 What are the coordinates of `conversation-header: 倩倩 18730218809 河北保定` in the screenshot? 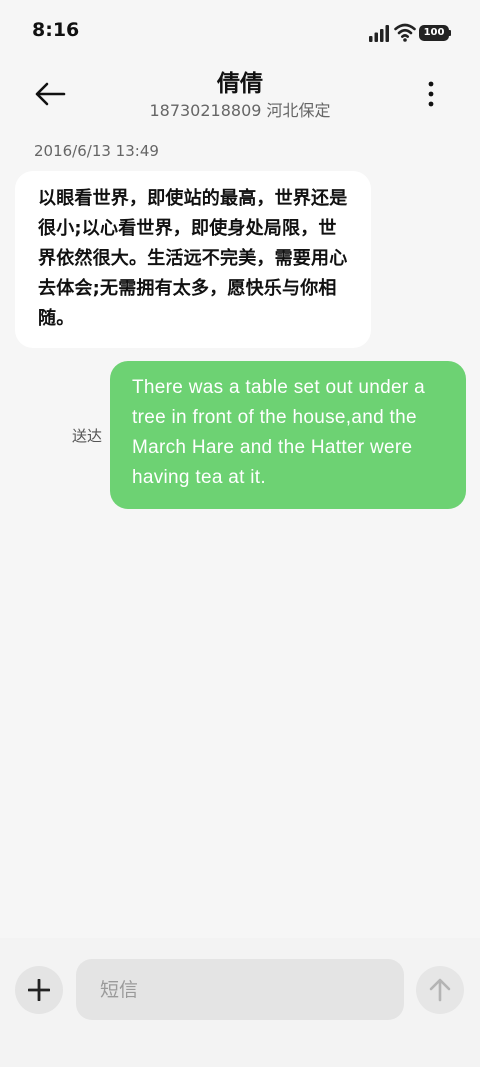 It's located at (240, 94).